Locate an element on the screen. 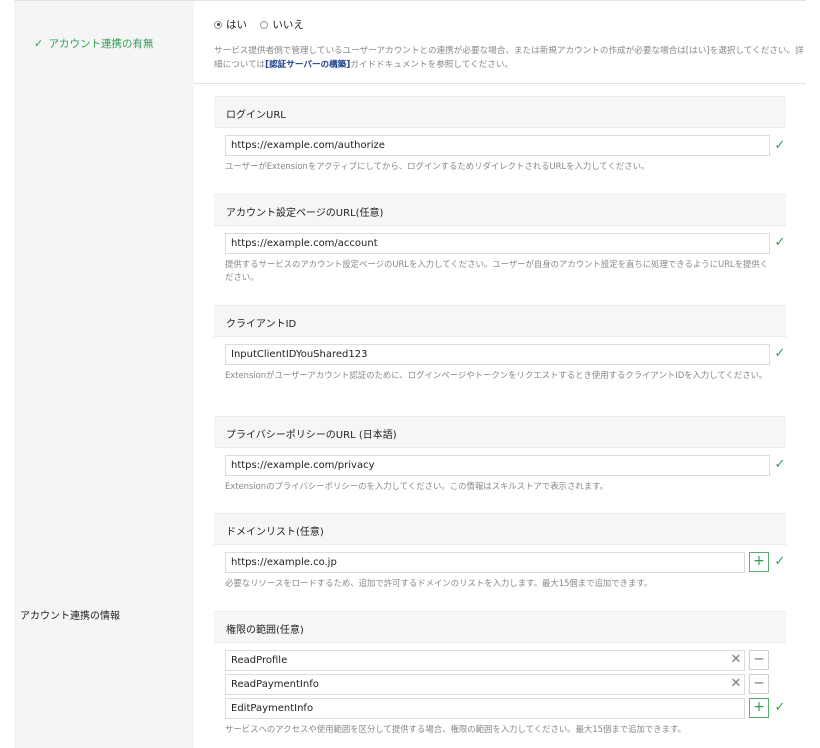 The image size is (820, 748). login-url-valid-icon: ✓ is located at coordinates (780, 145).